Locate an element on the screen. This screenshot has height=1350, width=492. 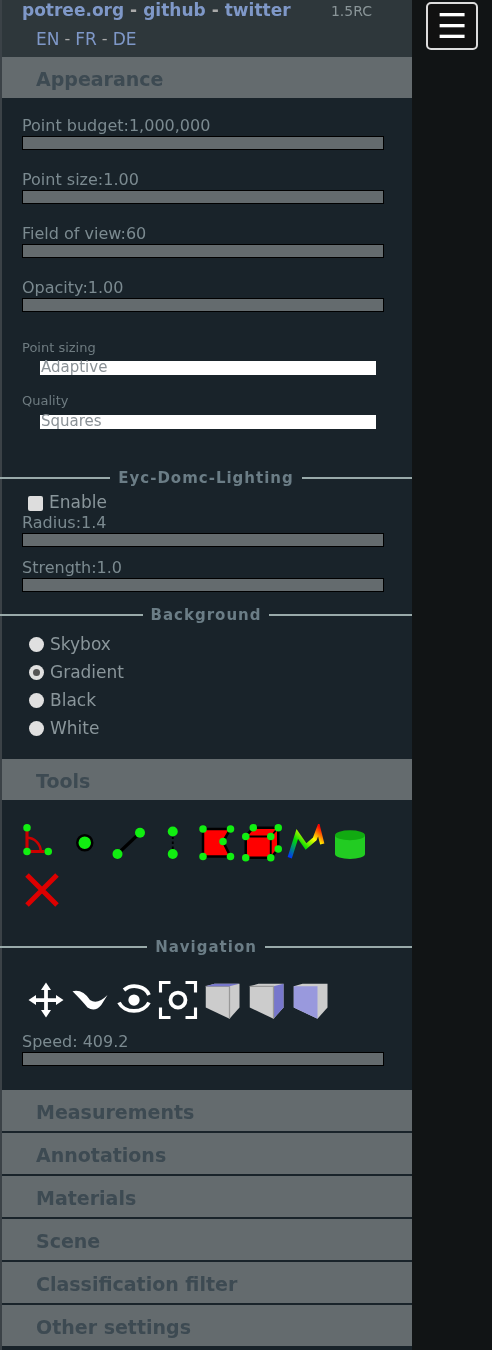
header-link: github is located at coordinates (174, 12).